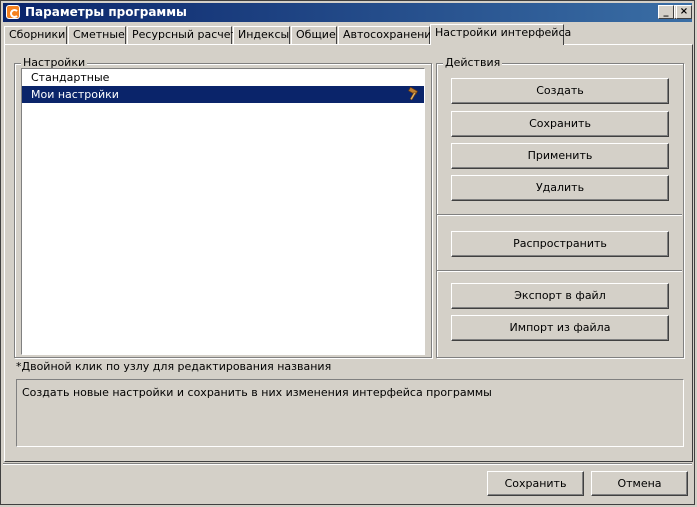 The width and height of the screenshot is (697, 507). I want to click on title-bar: Параметры программы _ □, so click(347, 12).